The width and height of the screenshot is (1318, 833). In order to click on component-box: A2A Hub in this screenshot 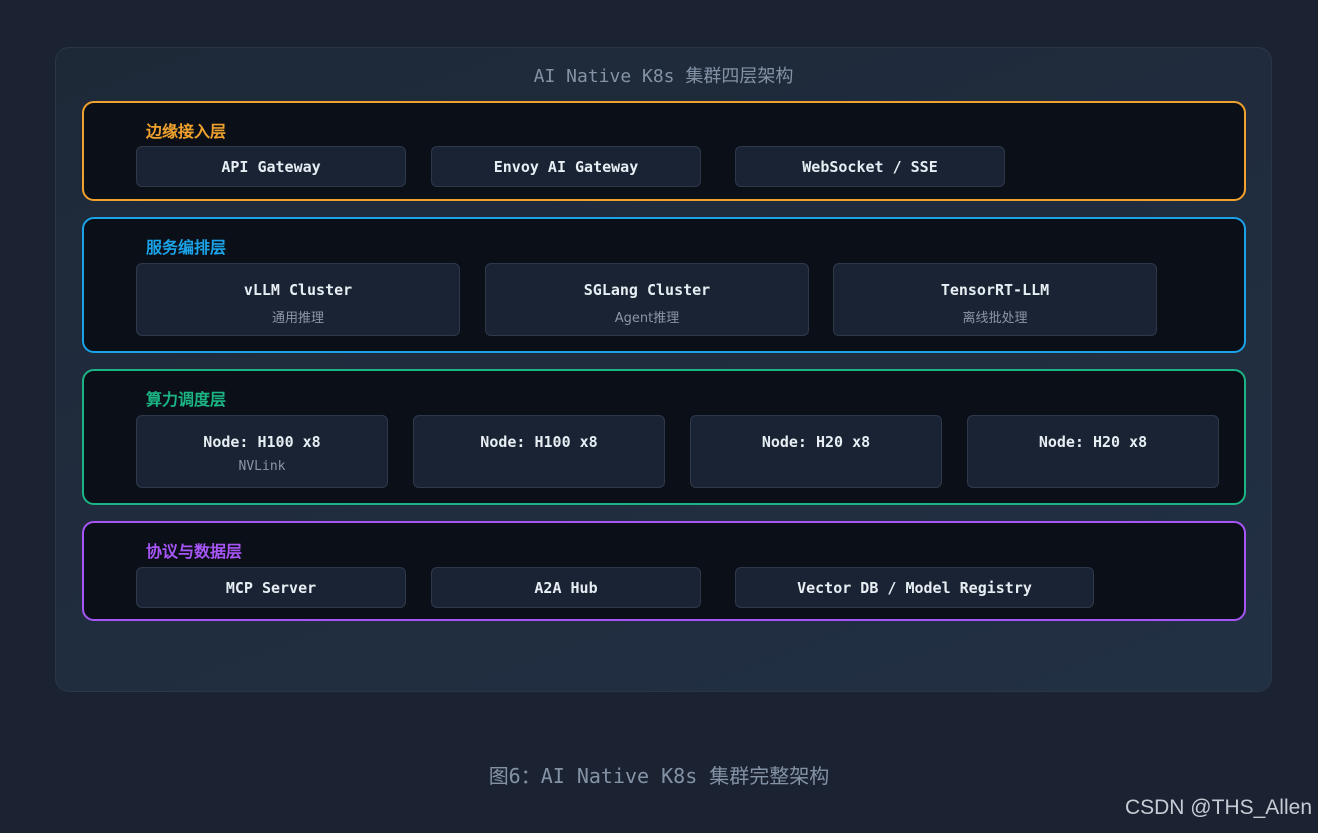, I will do `click(566, 587)`.